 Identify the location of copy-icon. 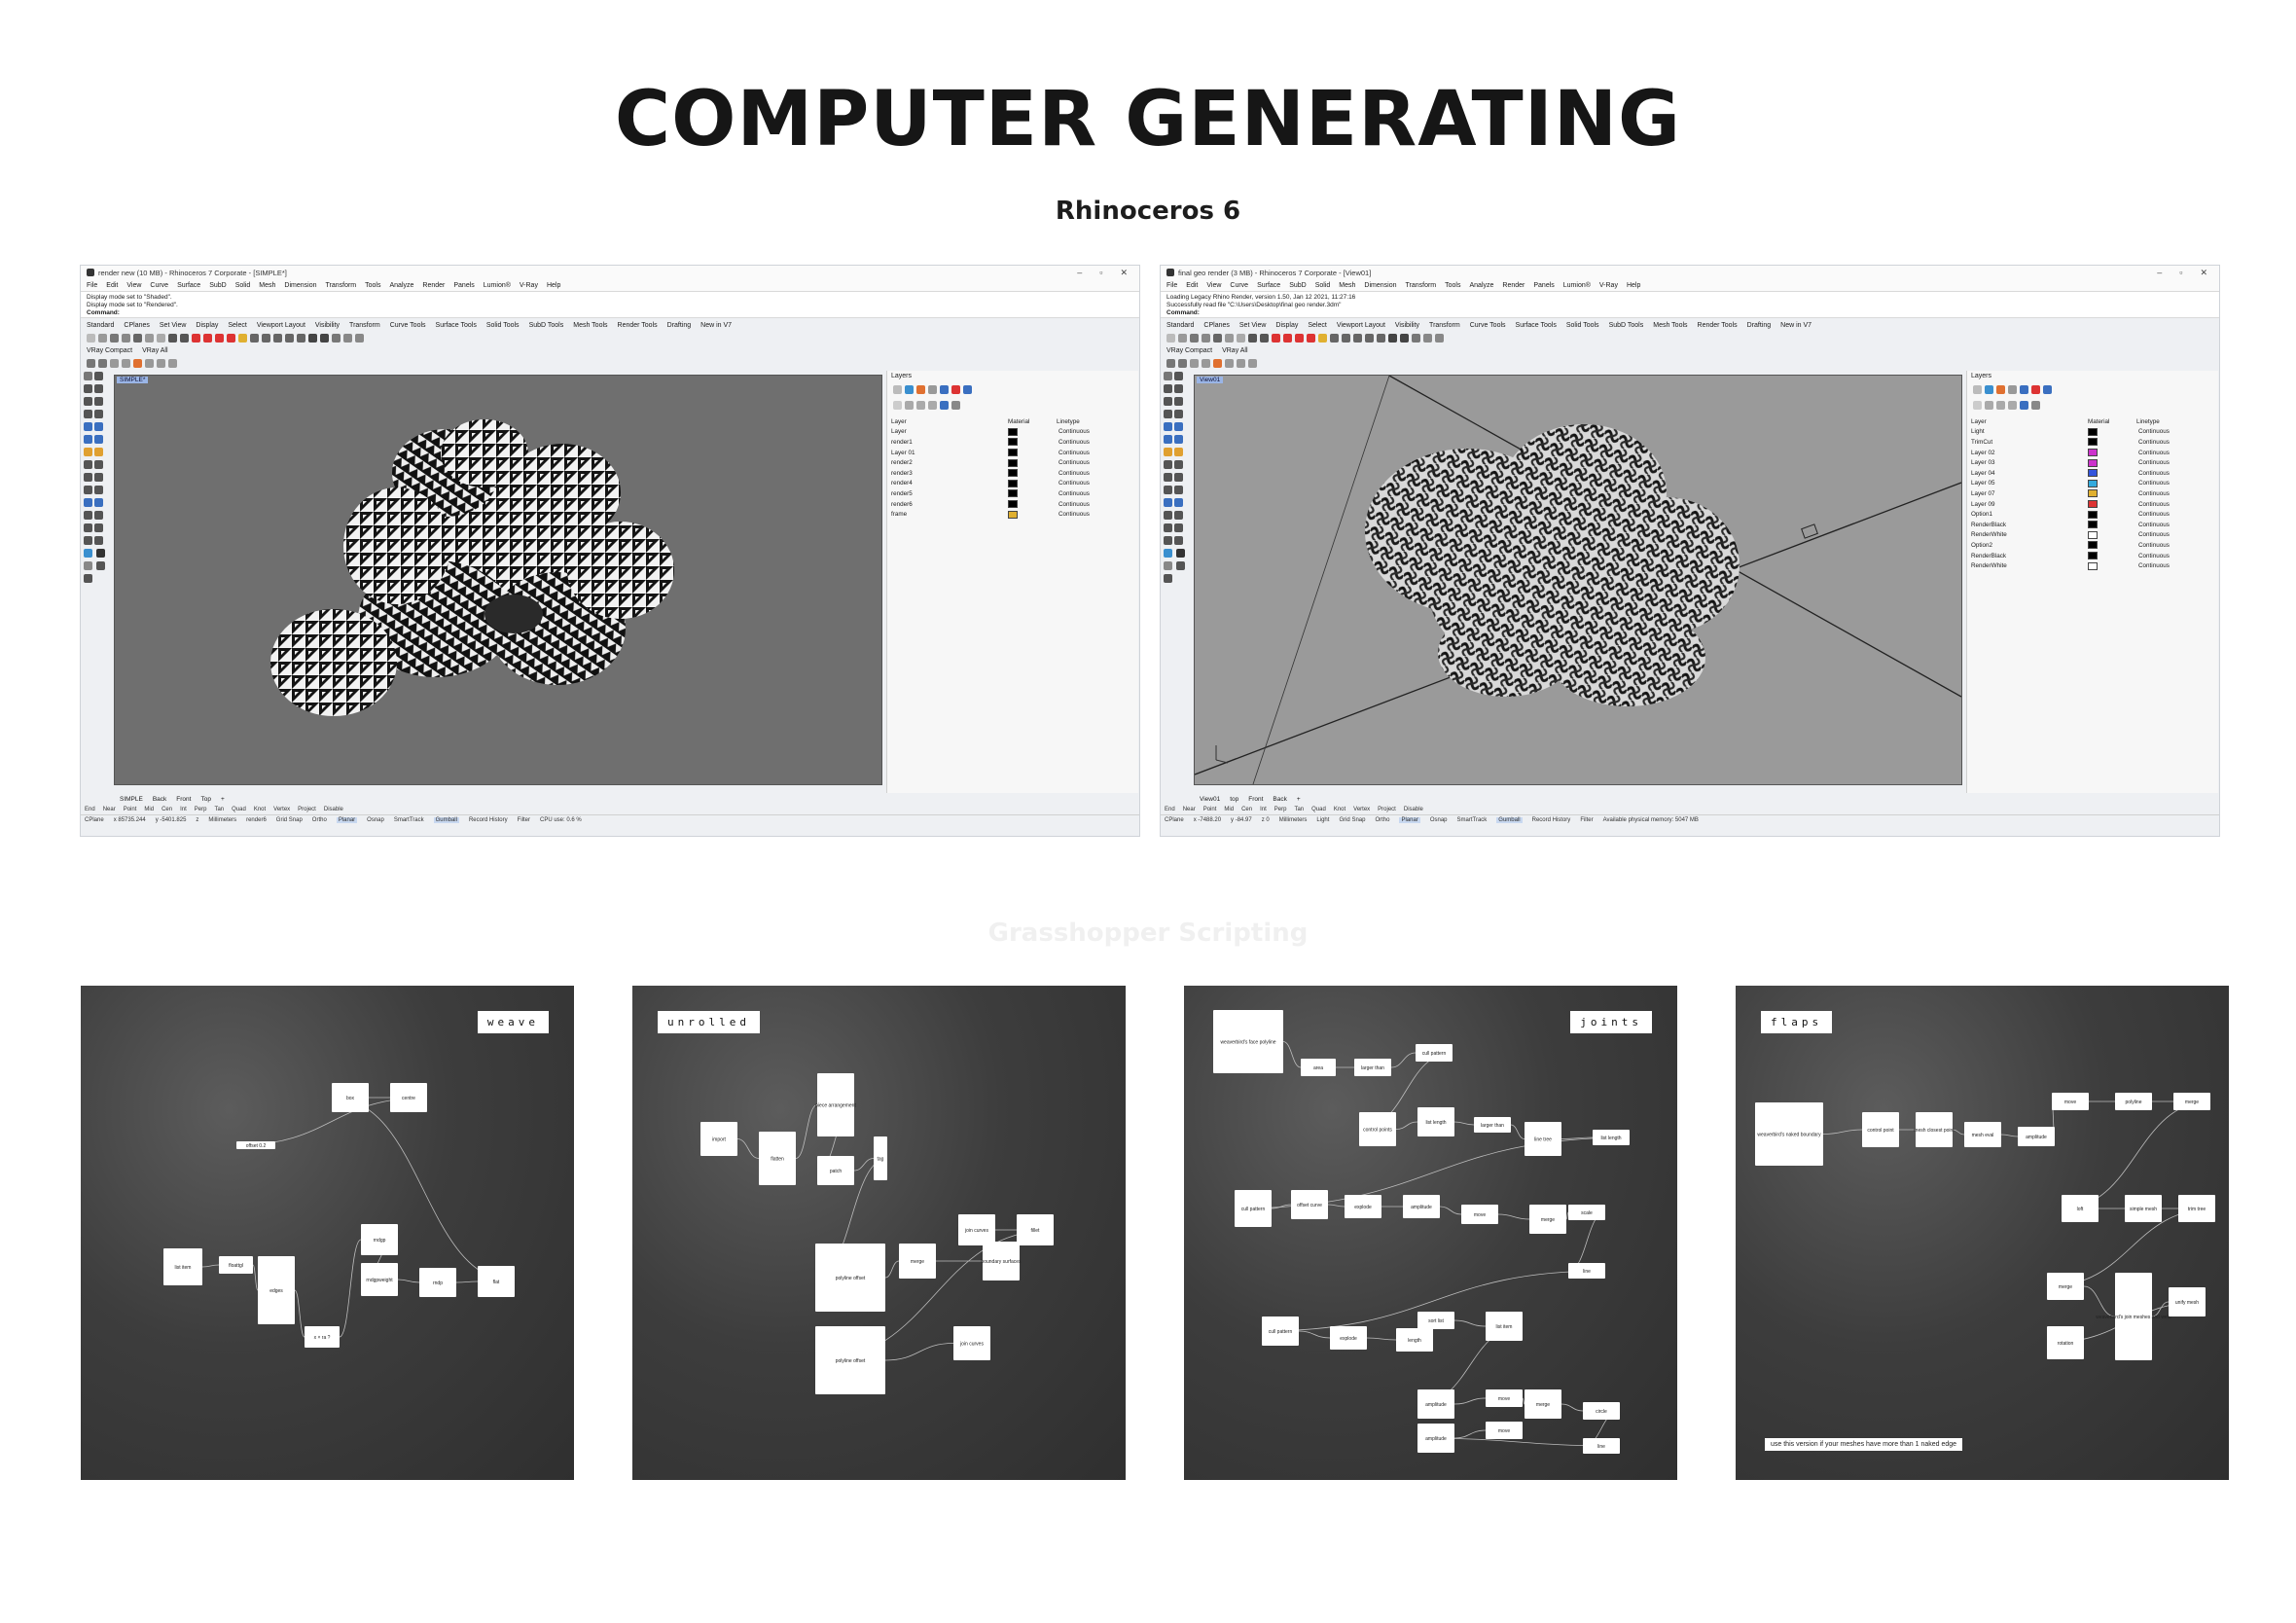
(149, 338).